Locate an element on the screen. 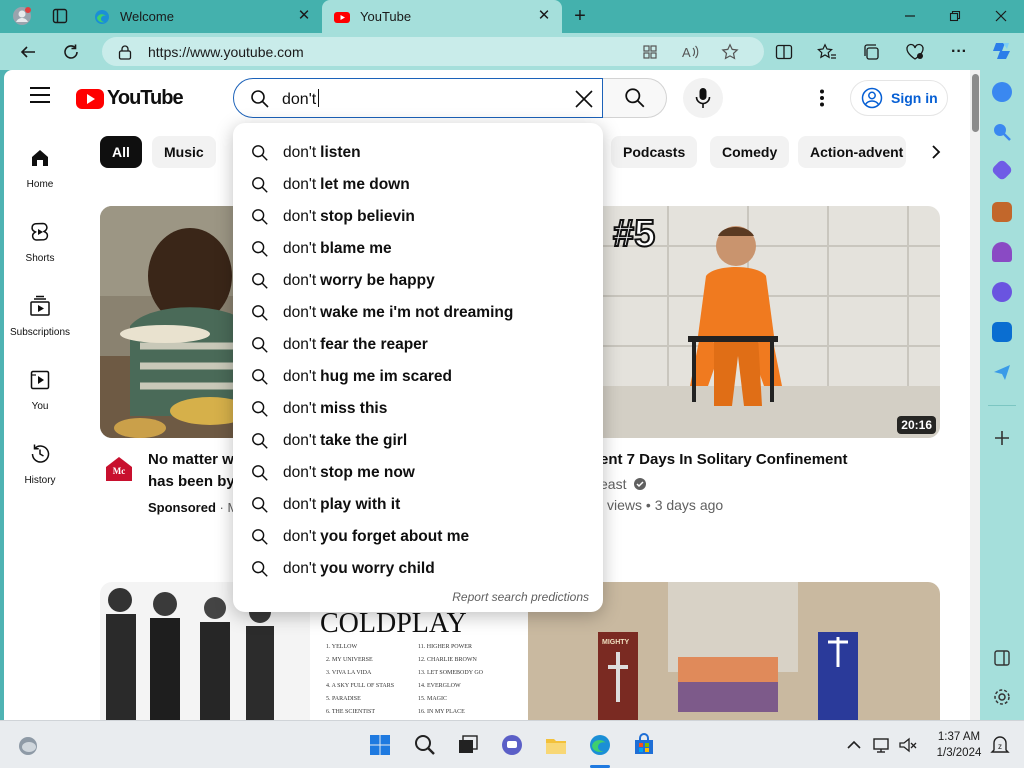 This screenshot has width=1024, height=768. back-arrow-icon is located at coordinates (28, 52).